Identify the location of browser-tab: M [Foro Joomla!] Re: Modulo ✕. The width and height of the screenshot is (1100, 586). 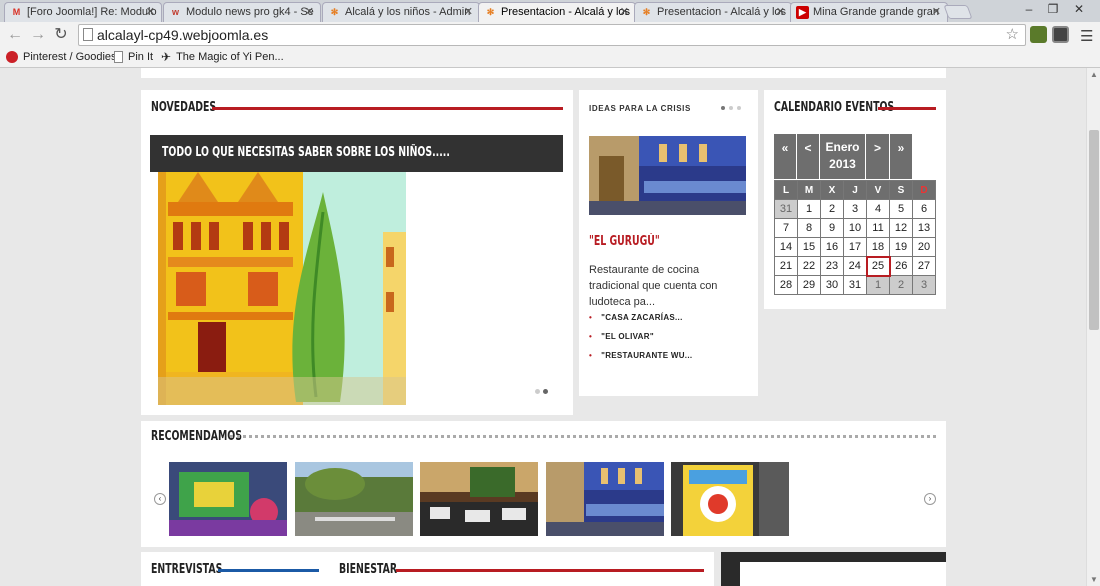
(83, 12).